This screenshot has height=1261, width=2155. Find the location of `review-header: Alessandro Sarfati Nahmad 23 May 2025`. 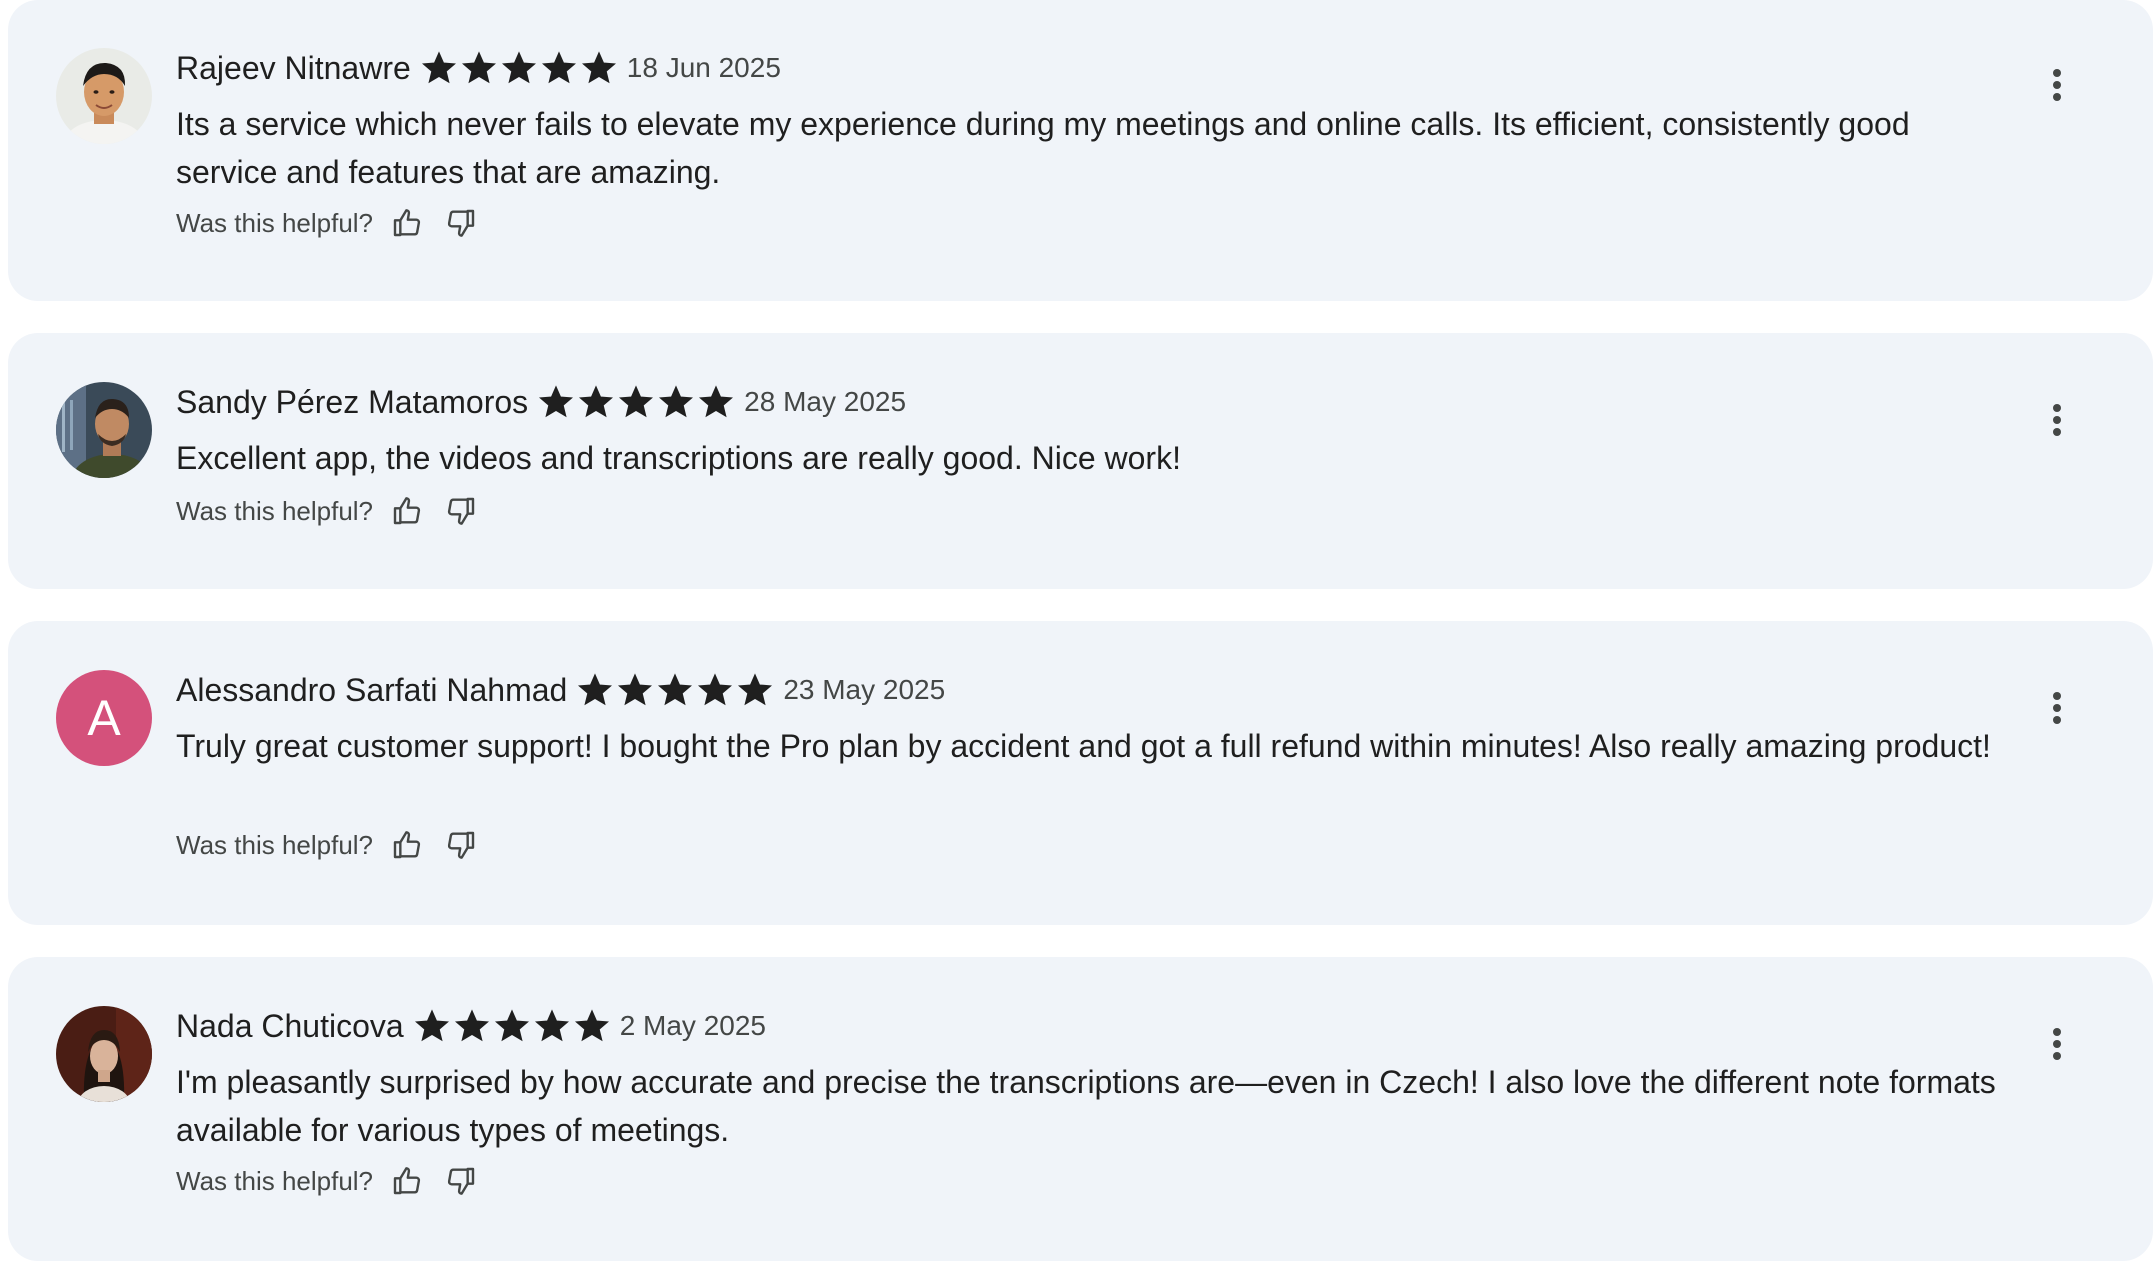

review-header: Alessandro Sarfati Nahmad 23 May 2025 is located at coordinates (560, 690).